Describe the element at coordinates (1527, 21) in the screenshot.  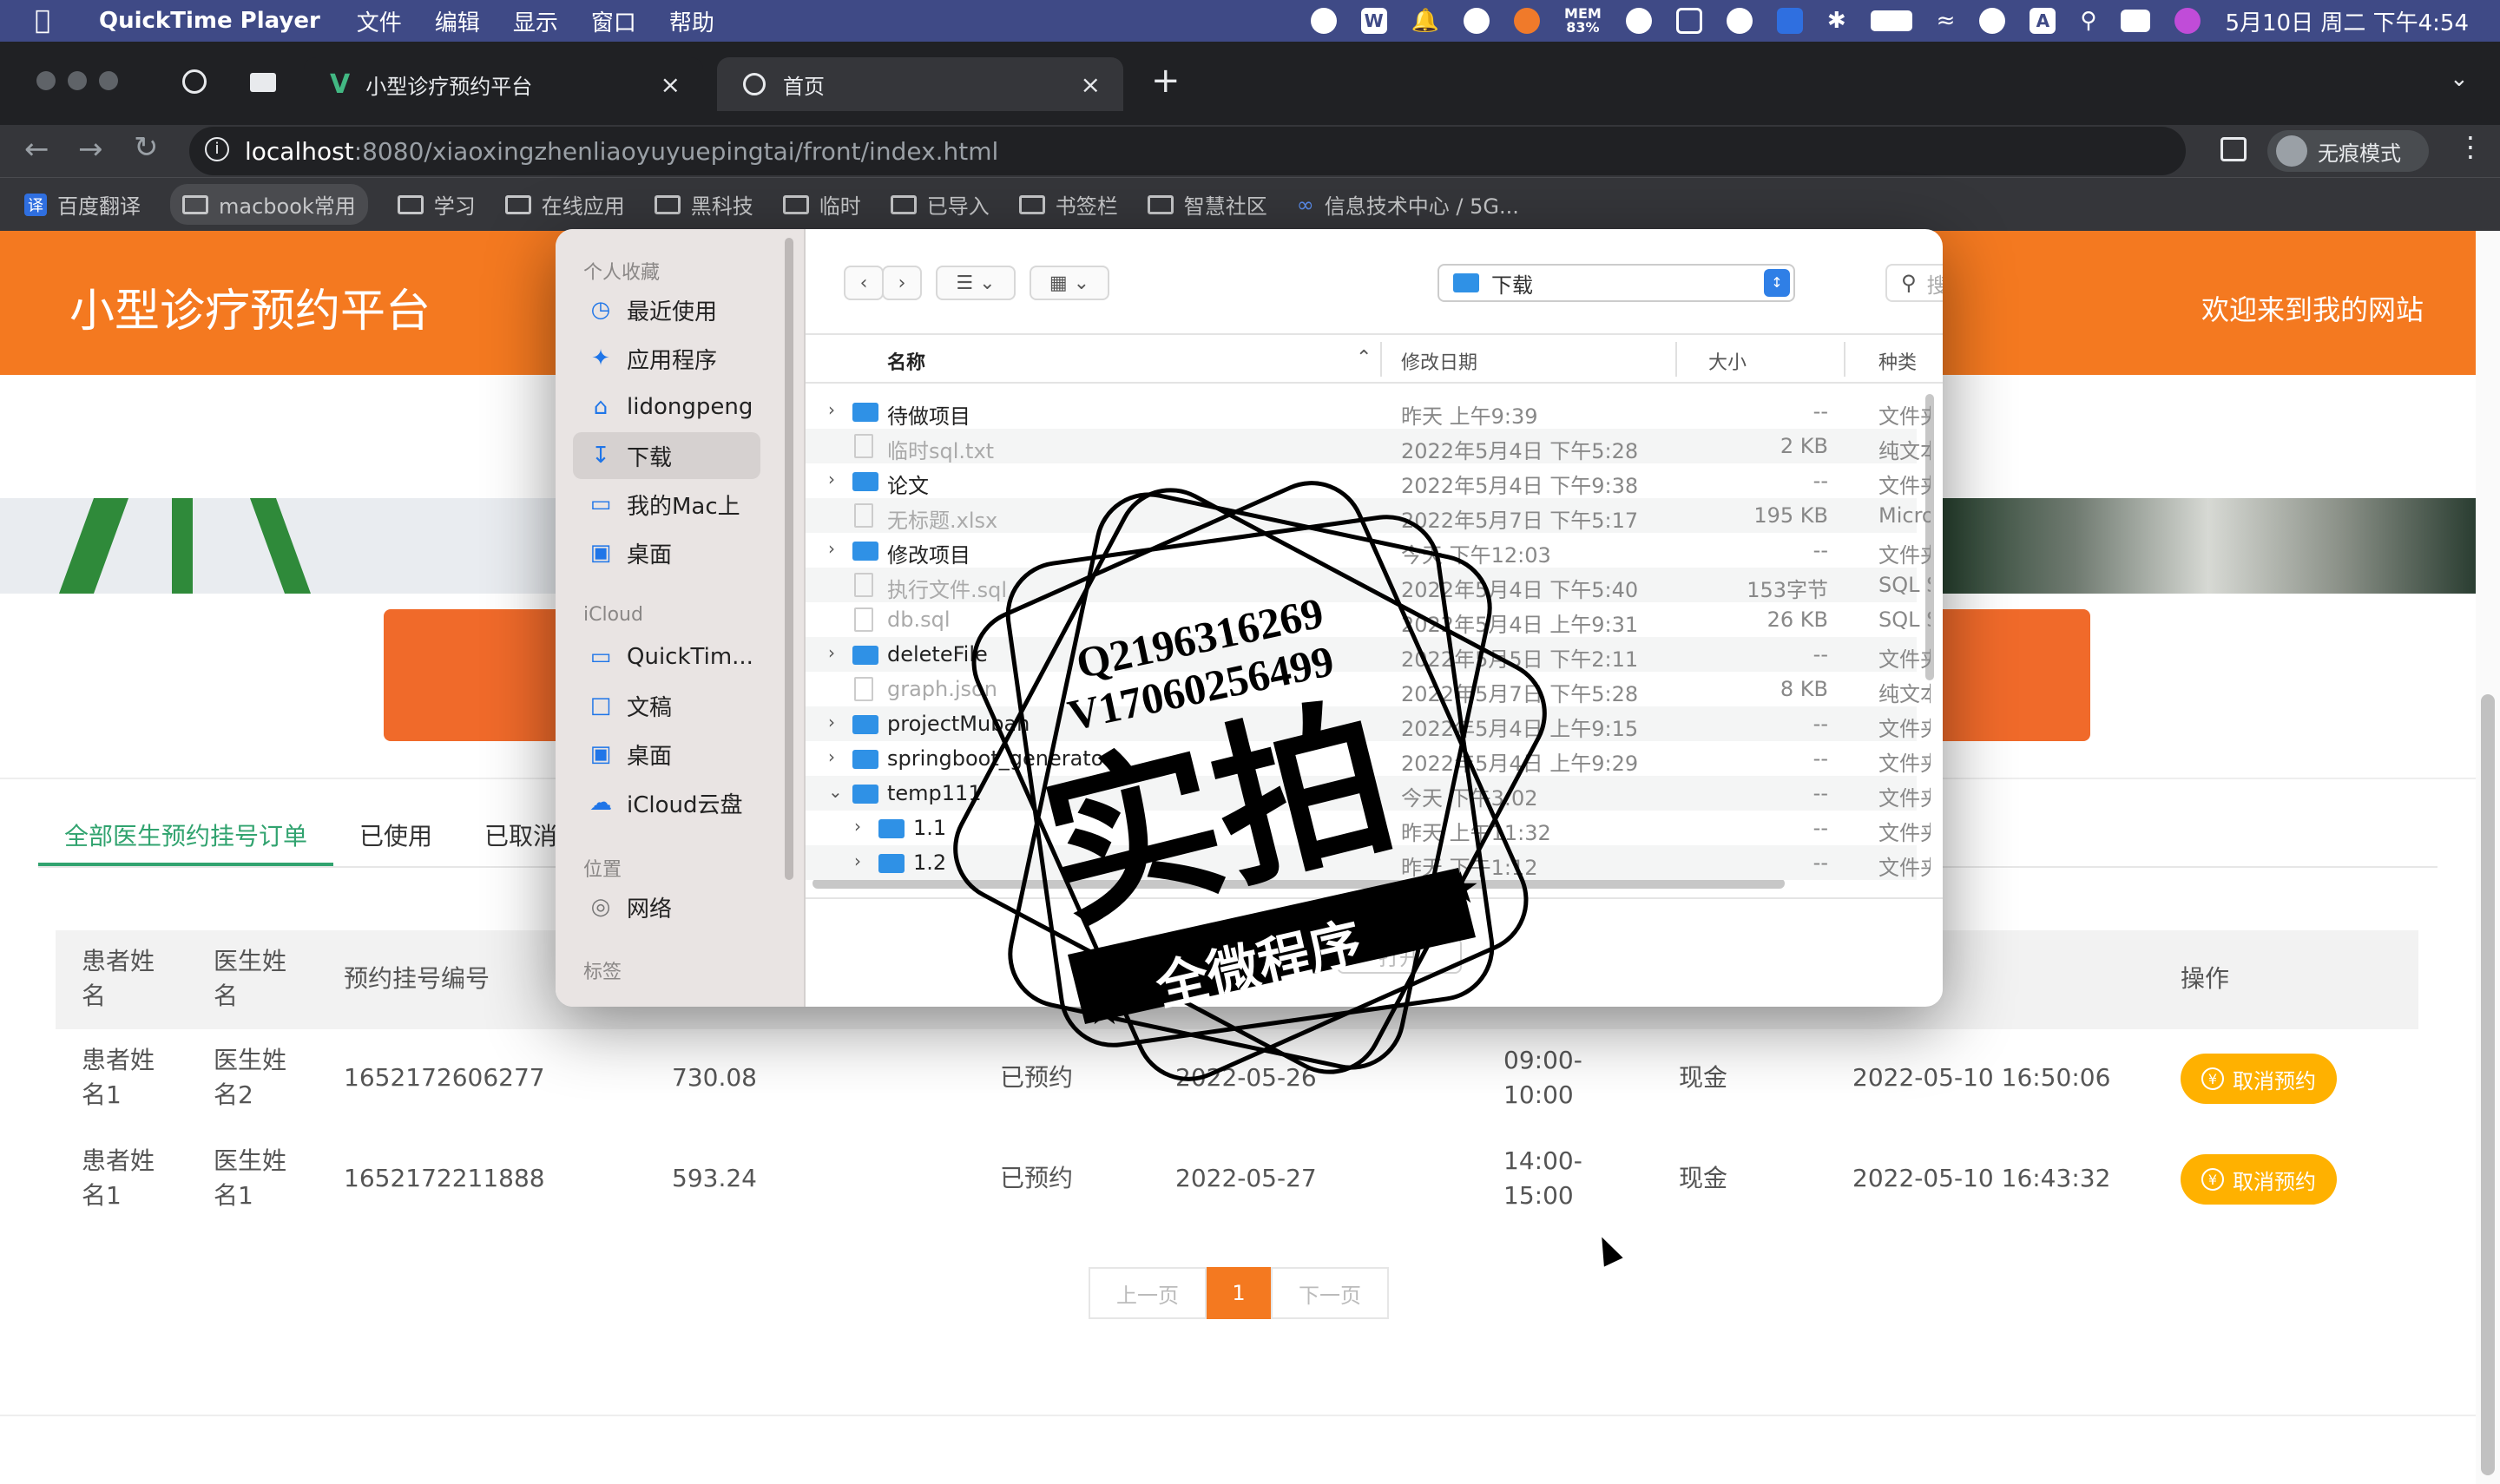
I see `weather-icon` at that location.